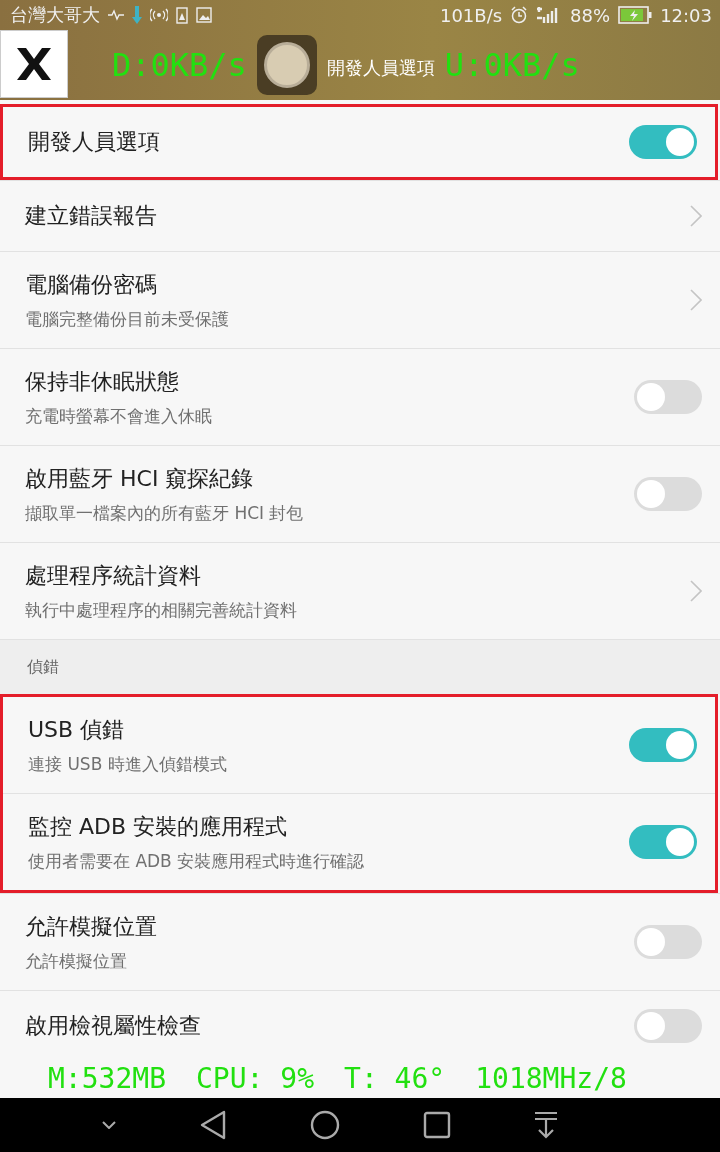  I want to click on notification-pull-icon, so click(546, 1125).